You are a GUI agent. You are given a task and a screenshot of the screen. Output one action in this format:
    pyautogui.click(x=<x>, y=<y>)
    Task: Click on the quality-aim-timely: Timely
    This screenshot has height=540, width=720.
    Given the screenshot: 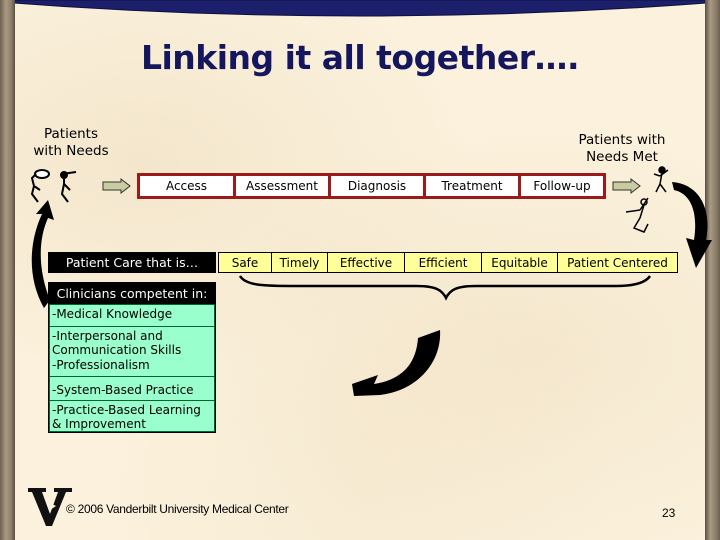 What is the action you would take?
    pyautogui.click(x=300, y=262)
    